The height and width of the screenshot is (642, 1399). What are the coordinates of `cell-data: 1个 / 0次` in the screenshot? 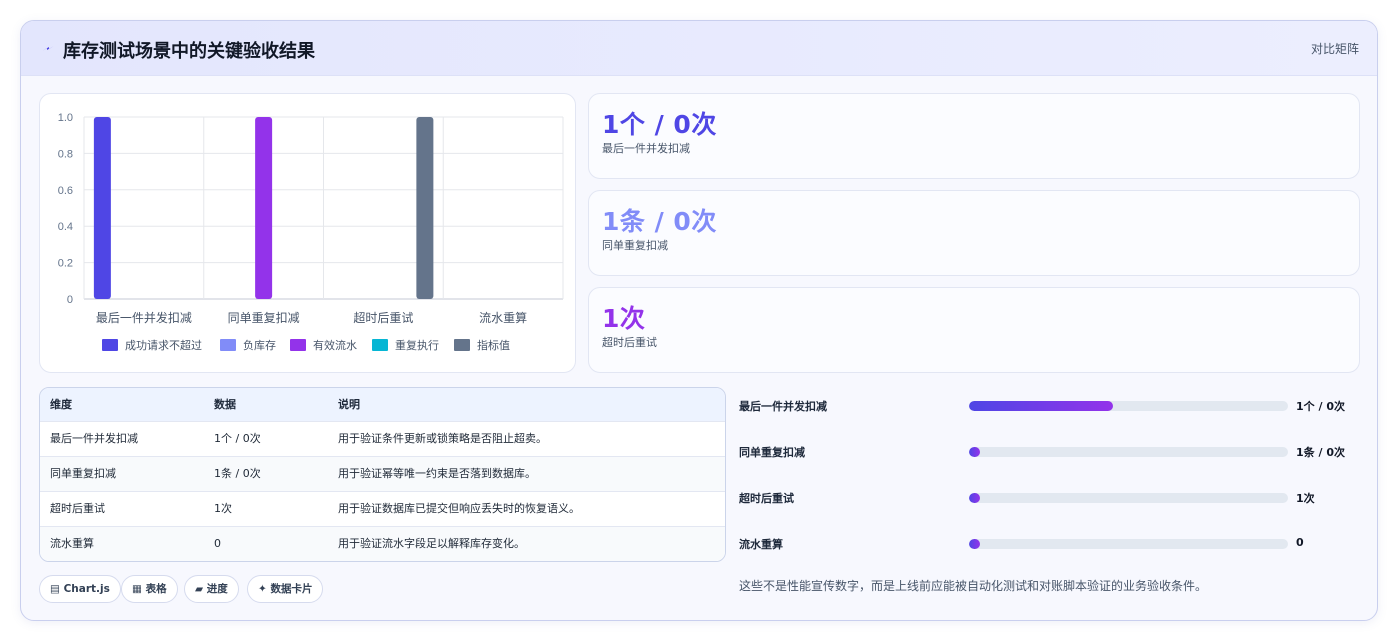 It's located at (237, 438).